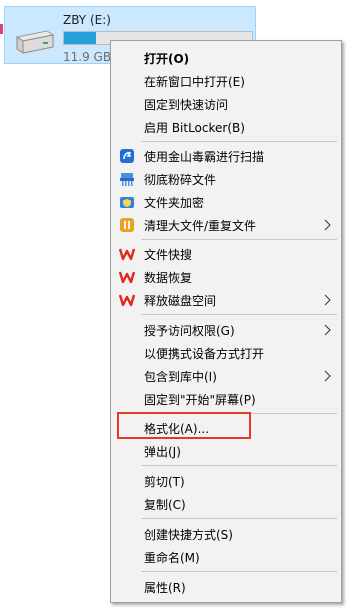 This screenshot has height=611, width=359. I want to click on folder-lock-icon, so click(127, 202).